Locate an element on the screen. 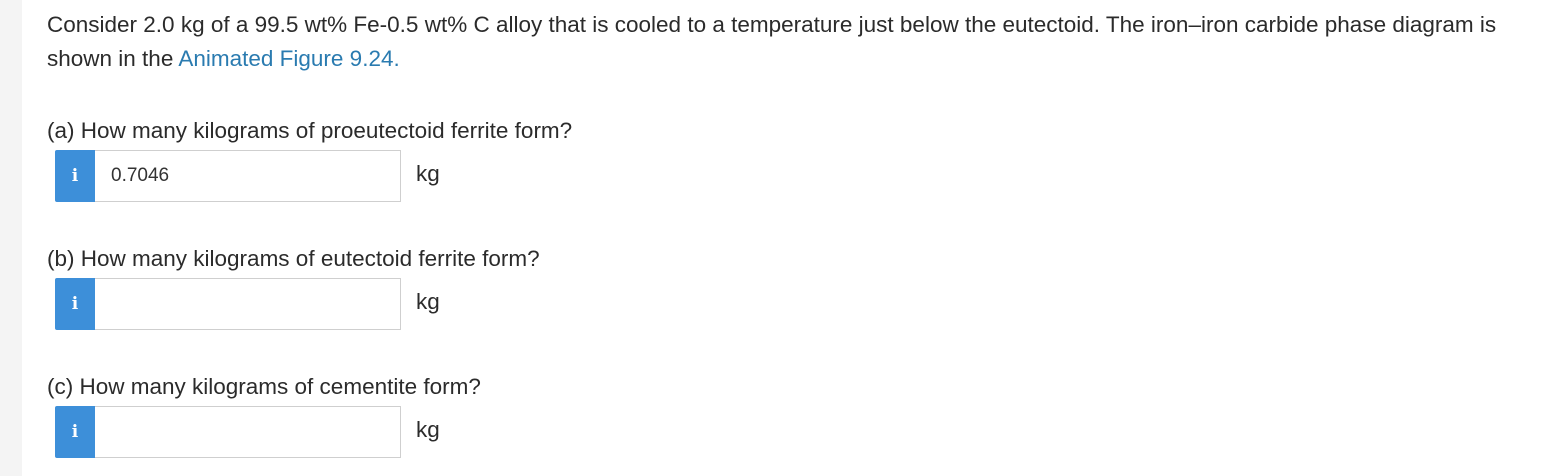 Image resolution: width=1542 pixels, height=476 pixels. unit-label-c: kg is located at coordinates (428, 429).